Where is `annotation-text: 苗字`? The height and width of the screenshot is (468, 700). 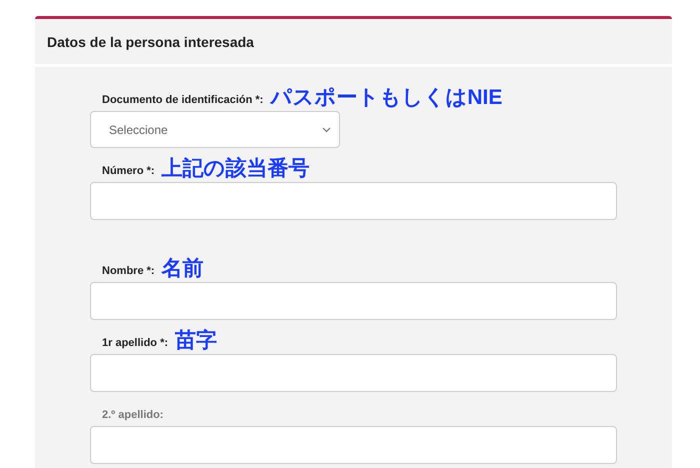 annotation-text: 苗字 is located at coordinates (196, 340).